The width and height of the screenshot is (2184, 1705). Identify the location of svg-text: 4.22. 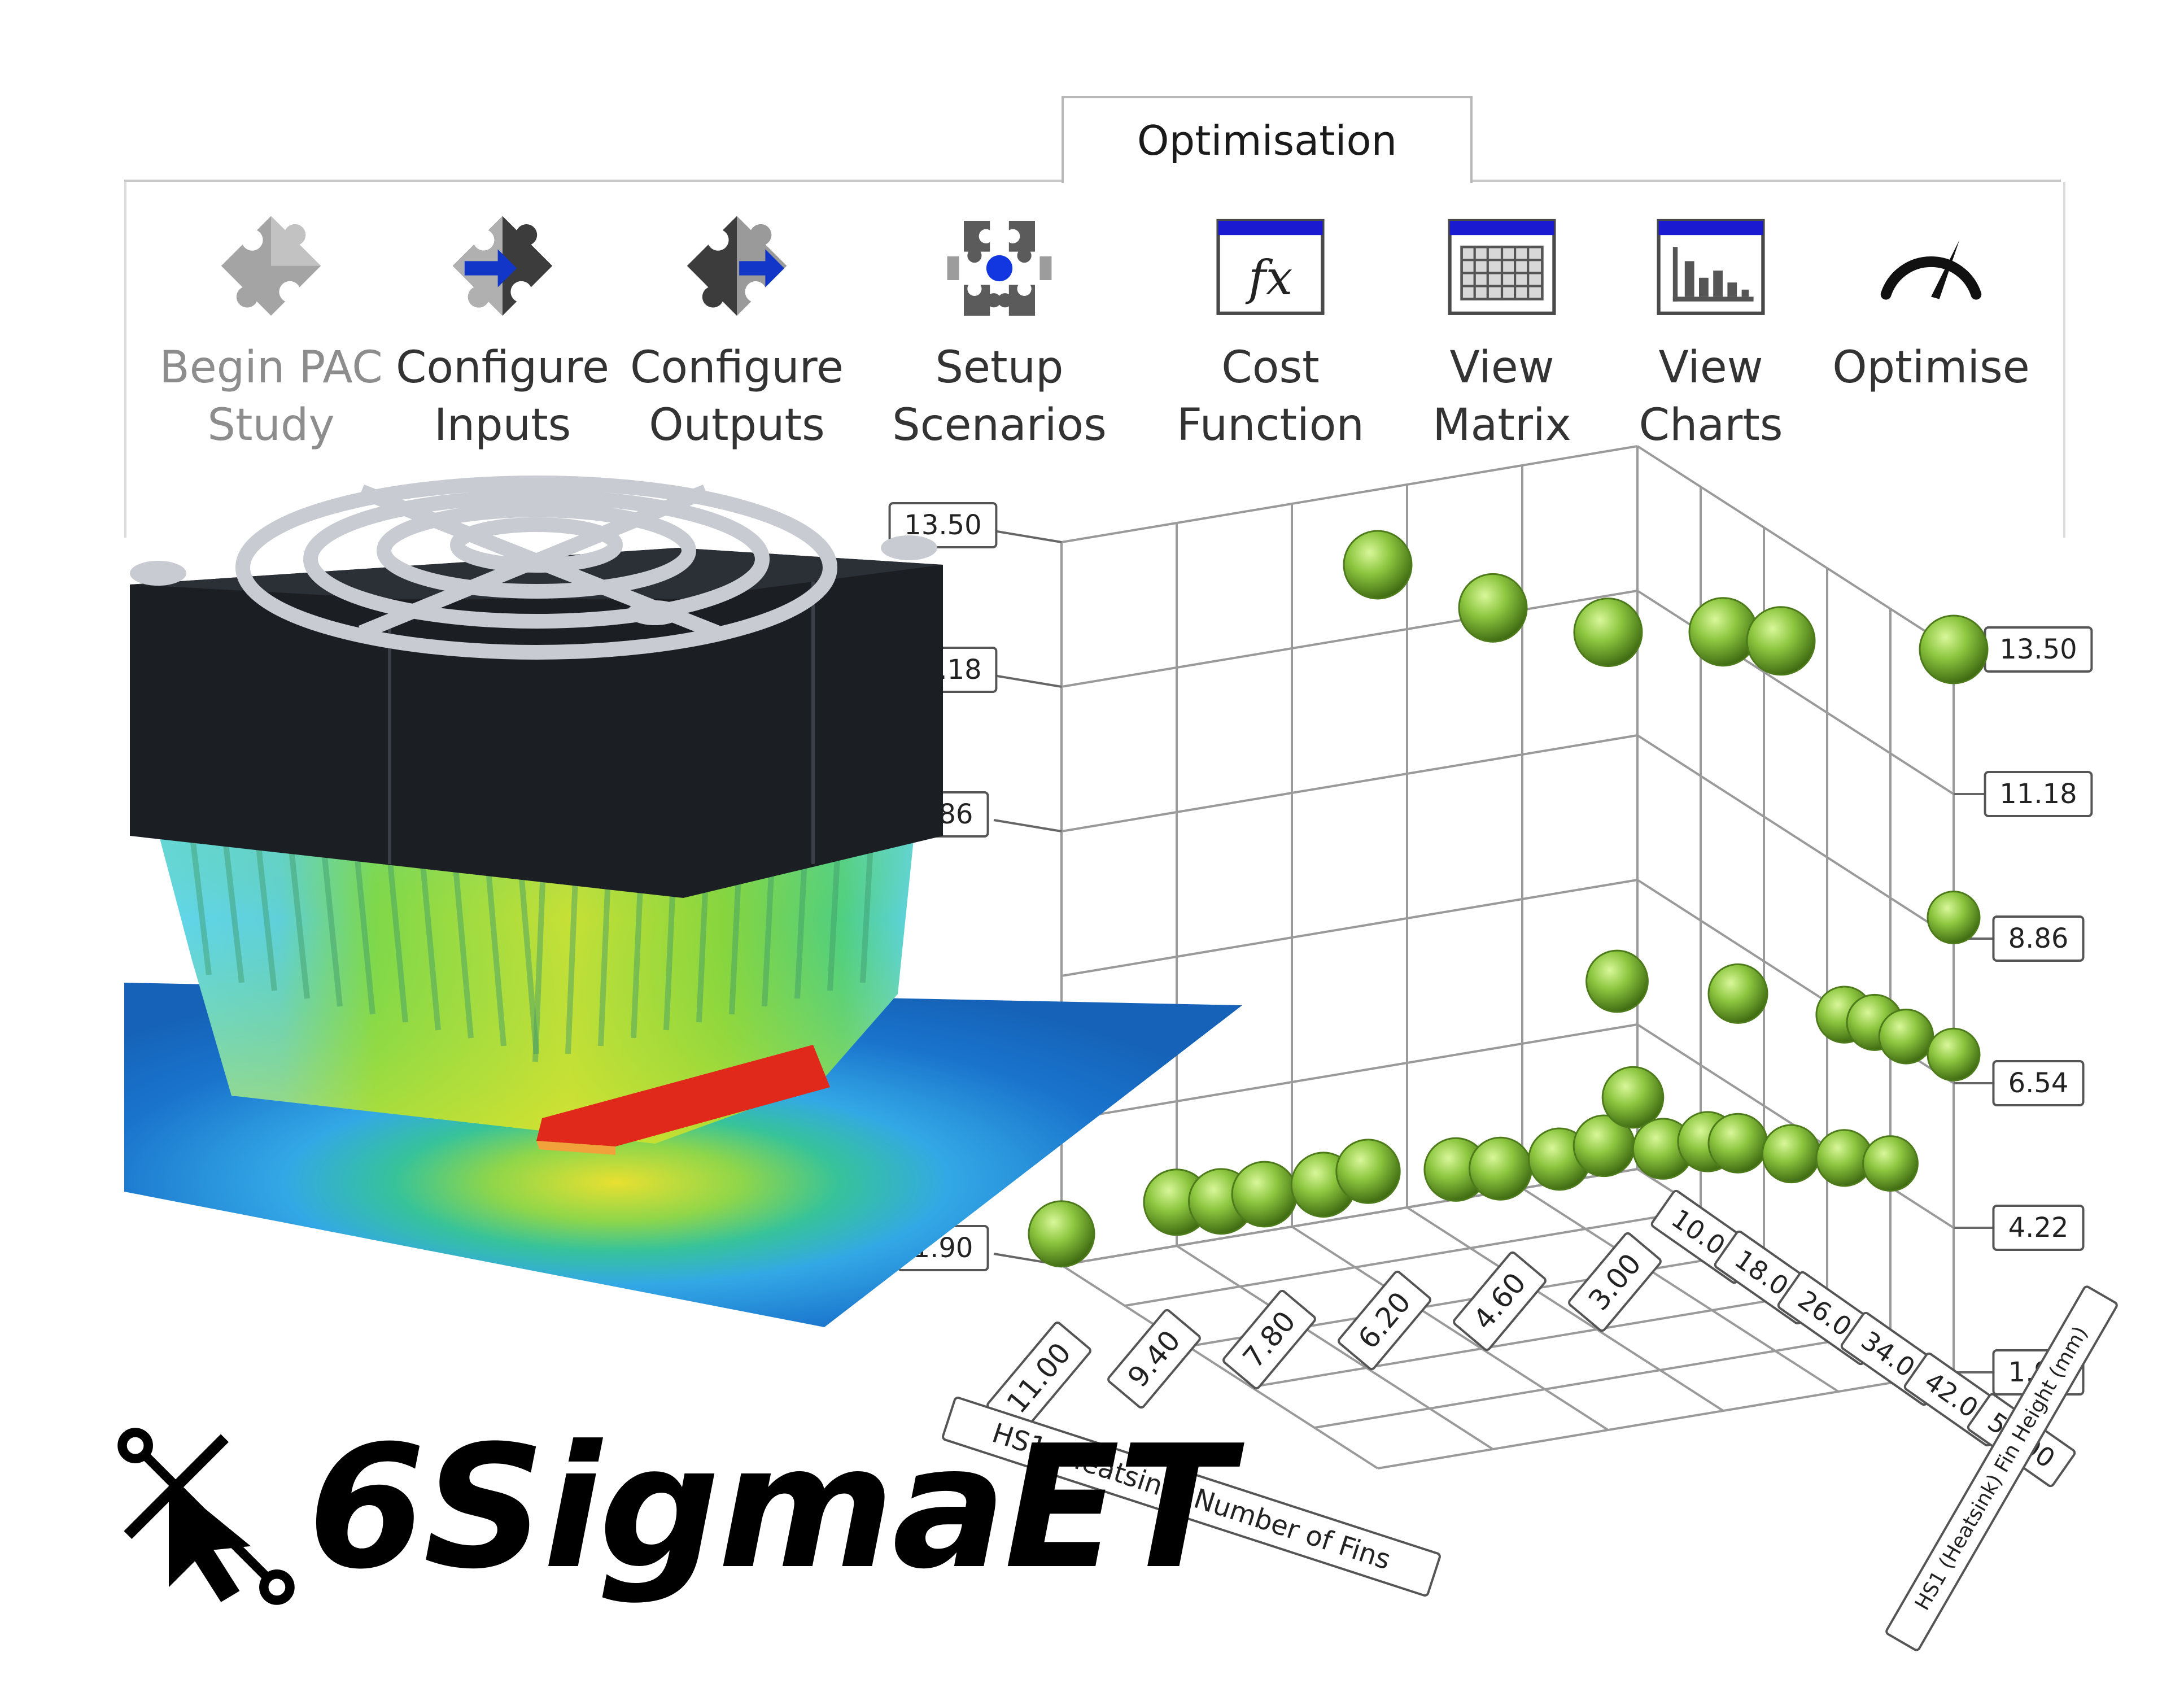
(2038, 1228).